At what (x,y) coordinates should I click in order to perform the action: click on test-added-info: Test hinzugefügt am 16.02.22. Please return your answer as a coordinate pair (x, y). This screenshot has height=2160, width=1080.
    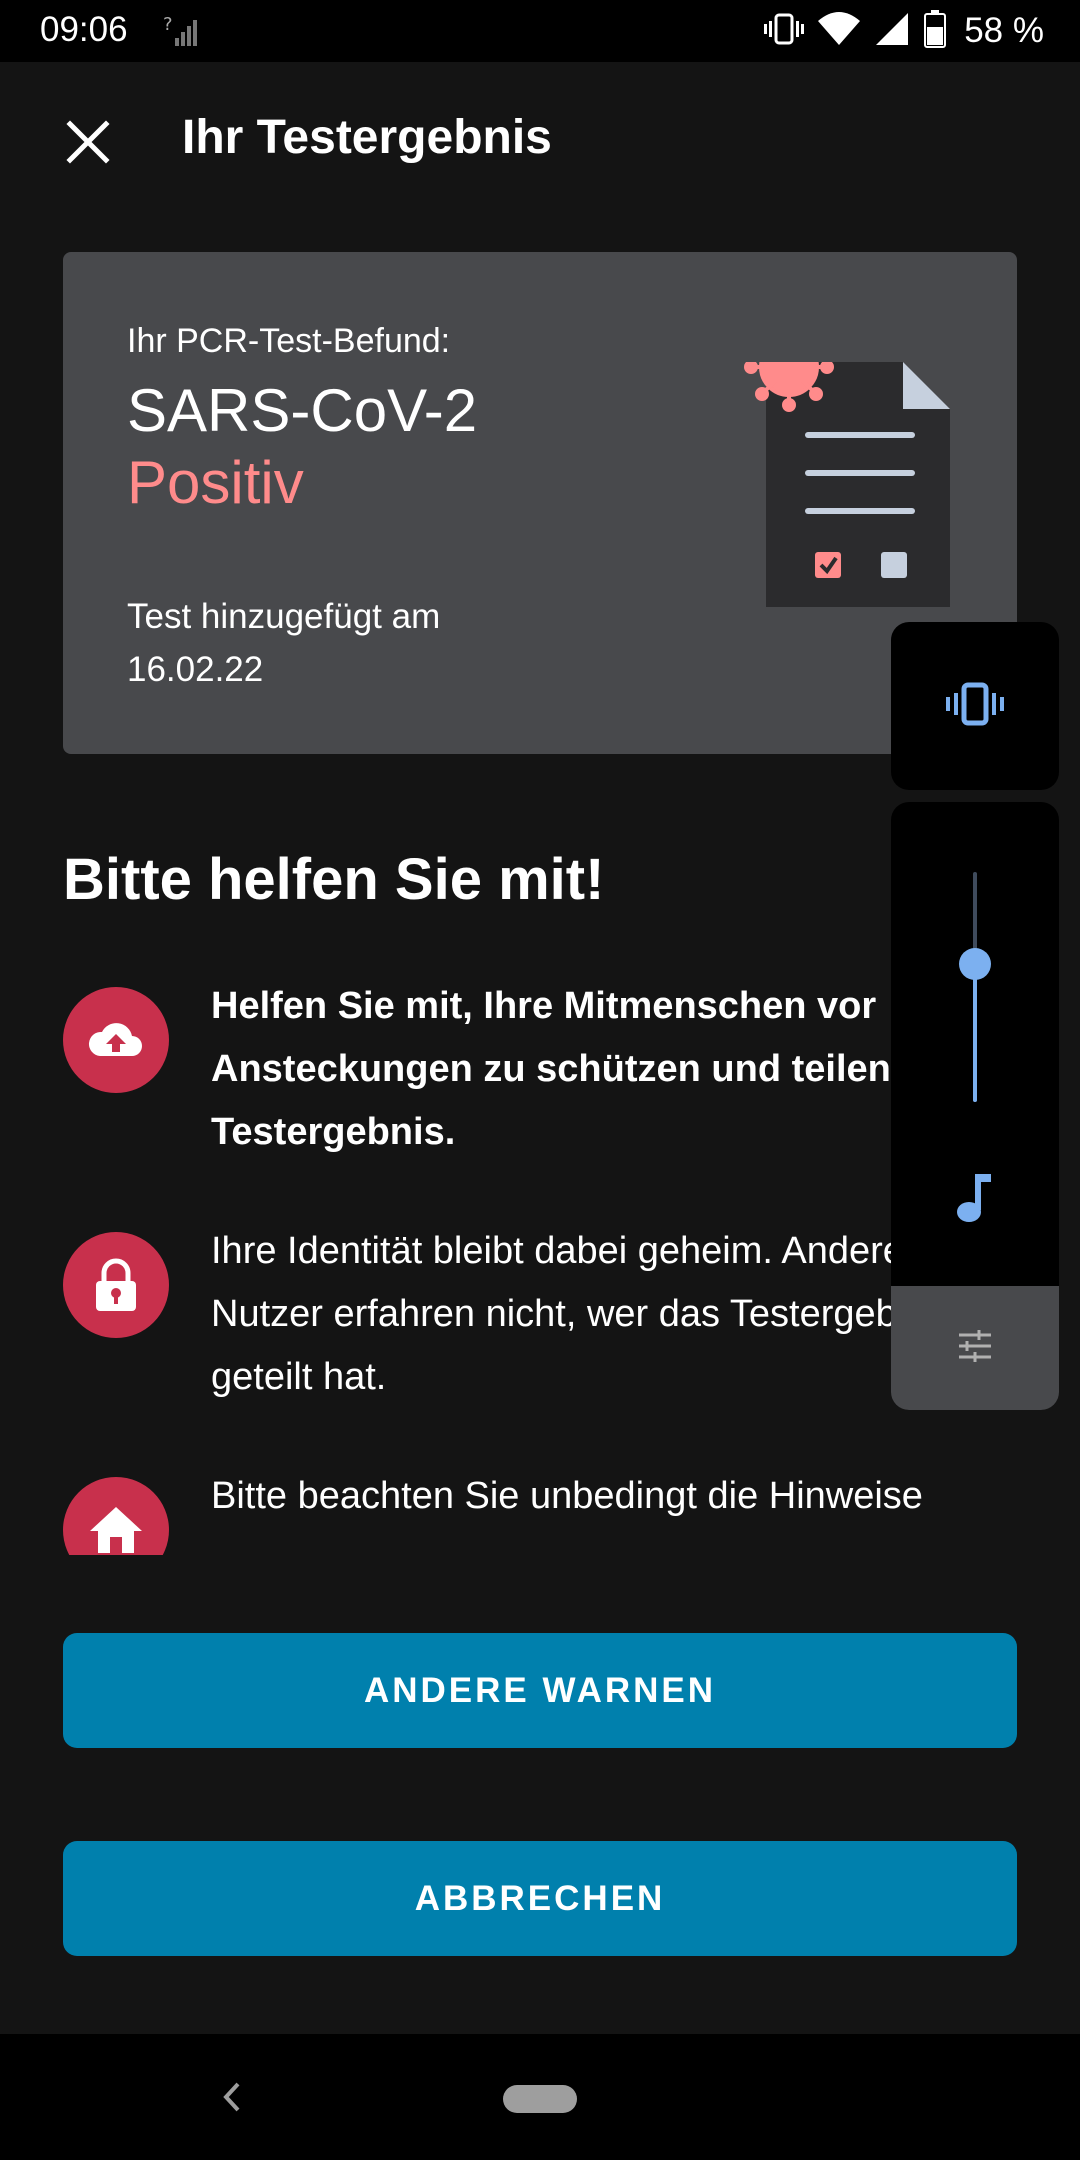
    Looking at the image, I should click on (347, 643).